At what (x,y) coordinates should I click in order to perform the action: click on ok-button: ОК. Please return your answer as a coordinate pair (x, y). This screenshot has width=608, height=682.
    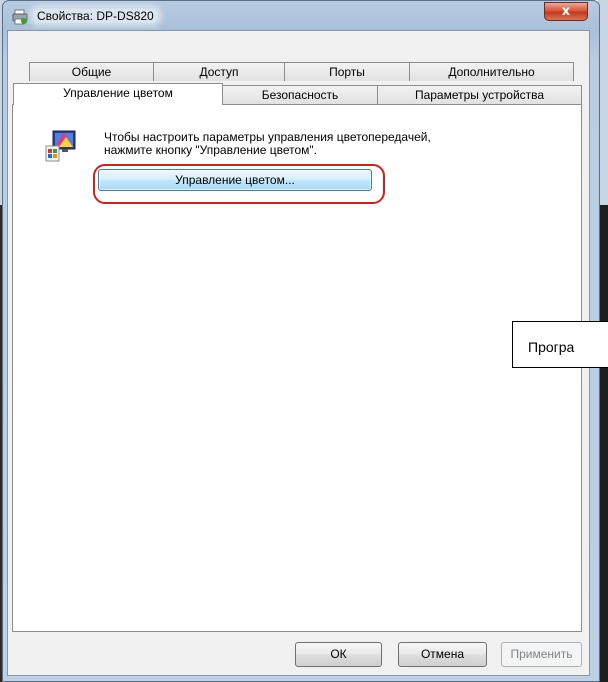
    Looking at the image, I should click on (338, 654).